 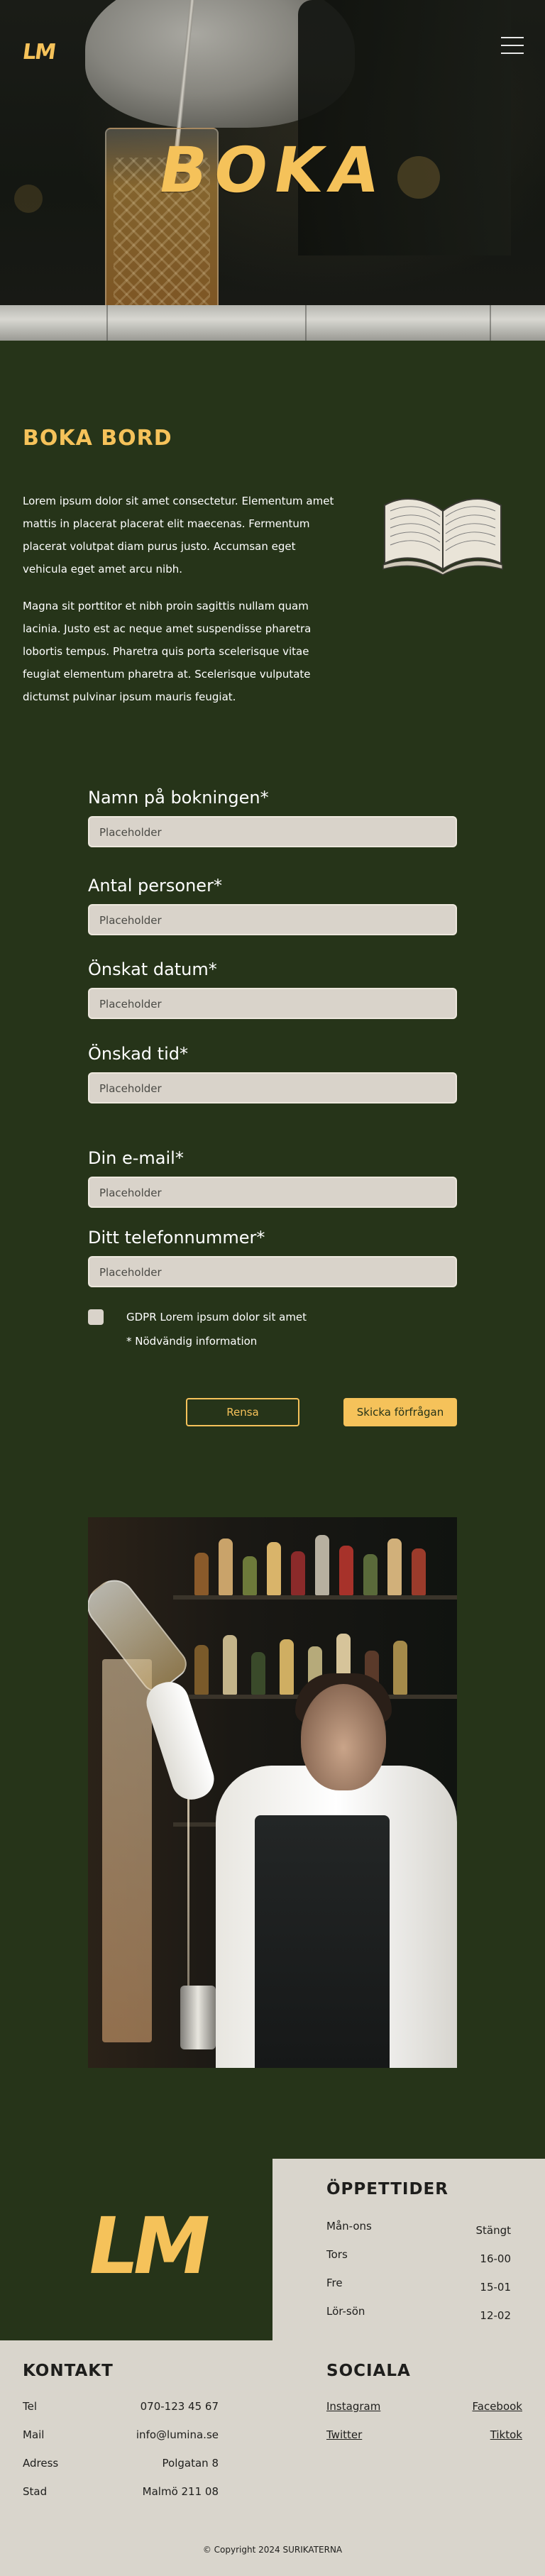 I want to click on contact-label: Stad, so click(x=35, y=2491).